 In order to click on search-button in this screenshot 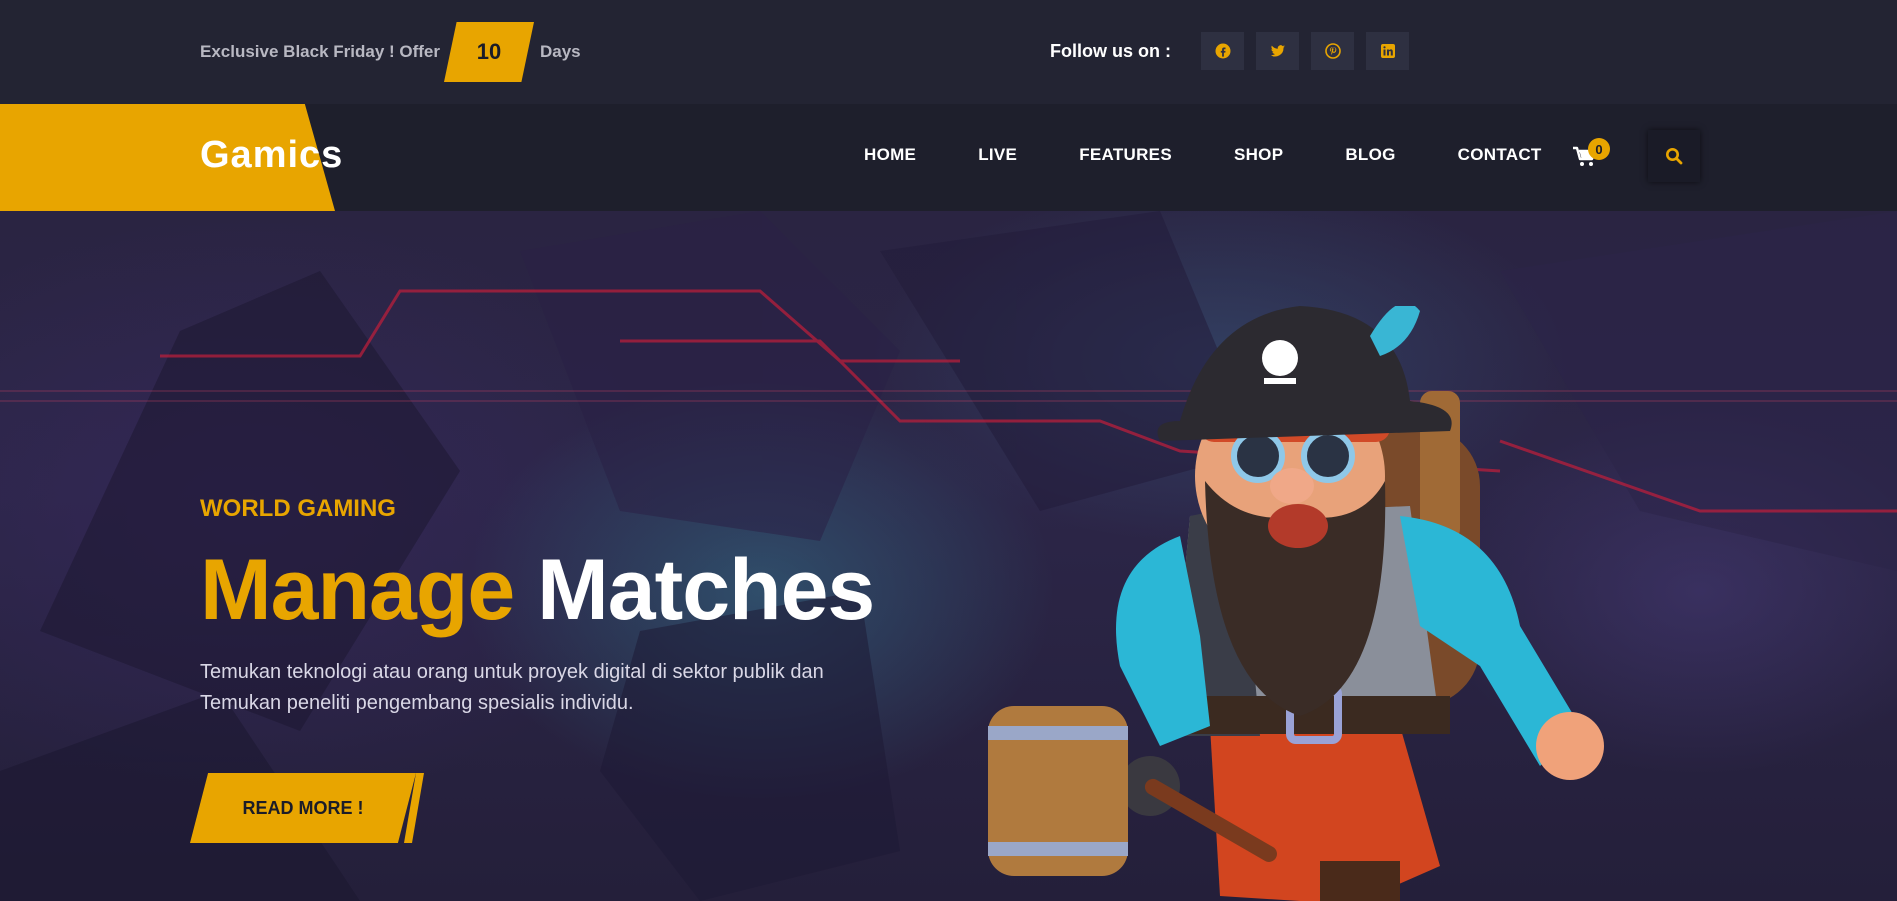, I will do `click(1674, 156)`.